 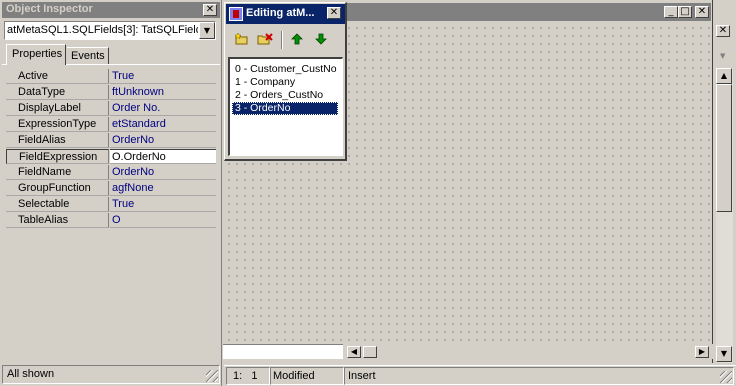 What do you see at coordinates (57, 172) in the screenshot?
I see `property-name: FieldName` at bounding box center [57, 172].